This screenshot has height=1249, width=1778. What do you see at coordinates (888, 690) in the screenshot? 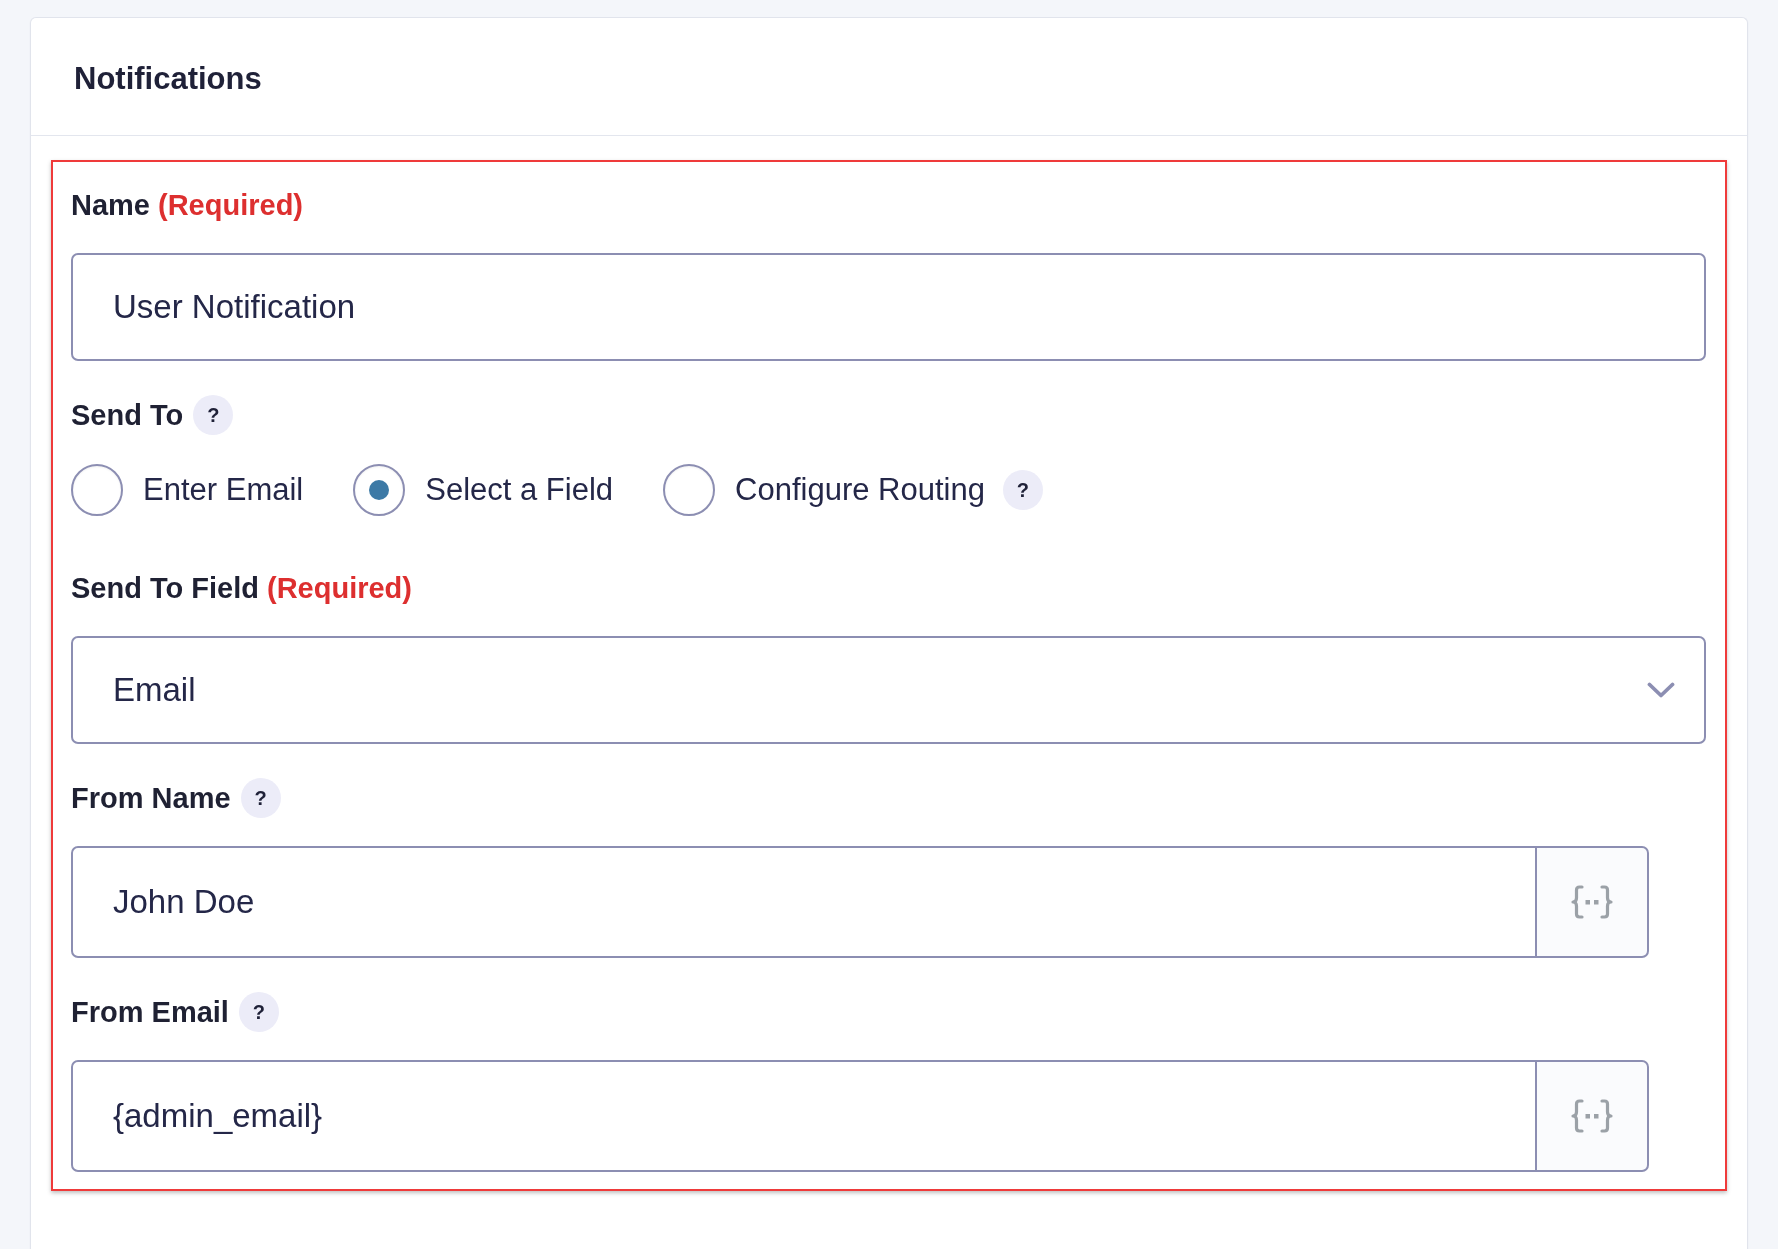
I see `select-field: Email` at bounding box center [888, 690].